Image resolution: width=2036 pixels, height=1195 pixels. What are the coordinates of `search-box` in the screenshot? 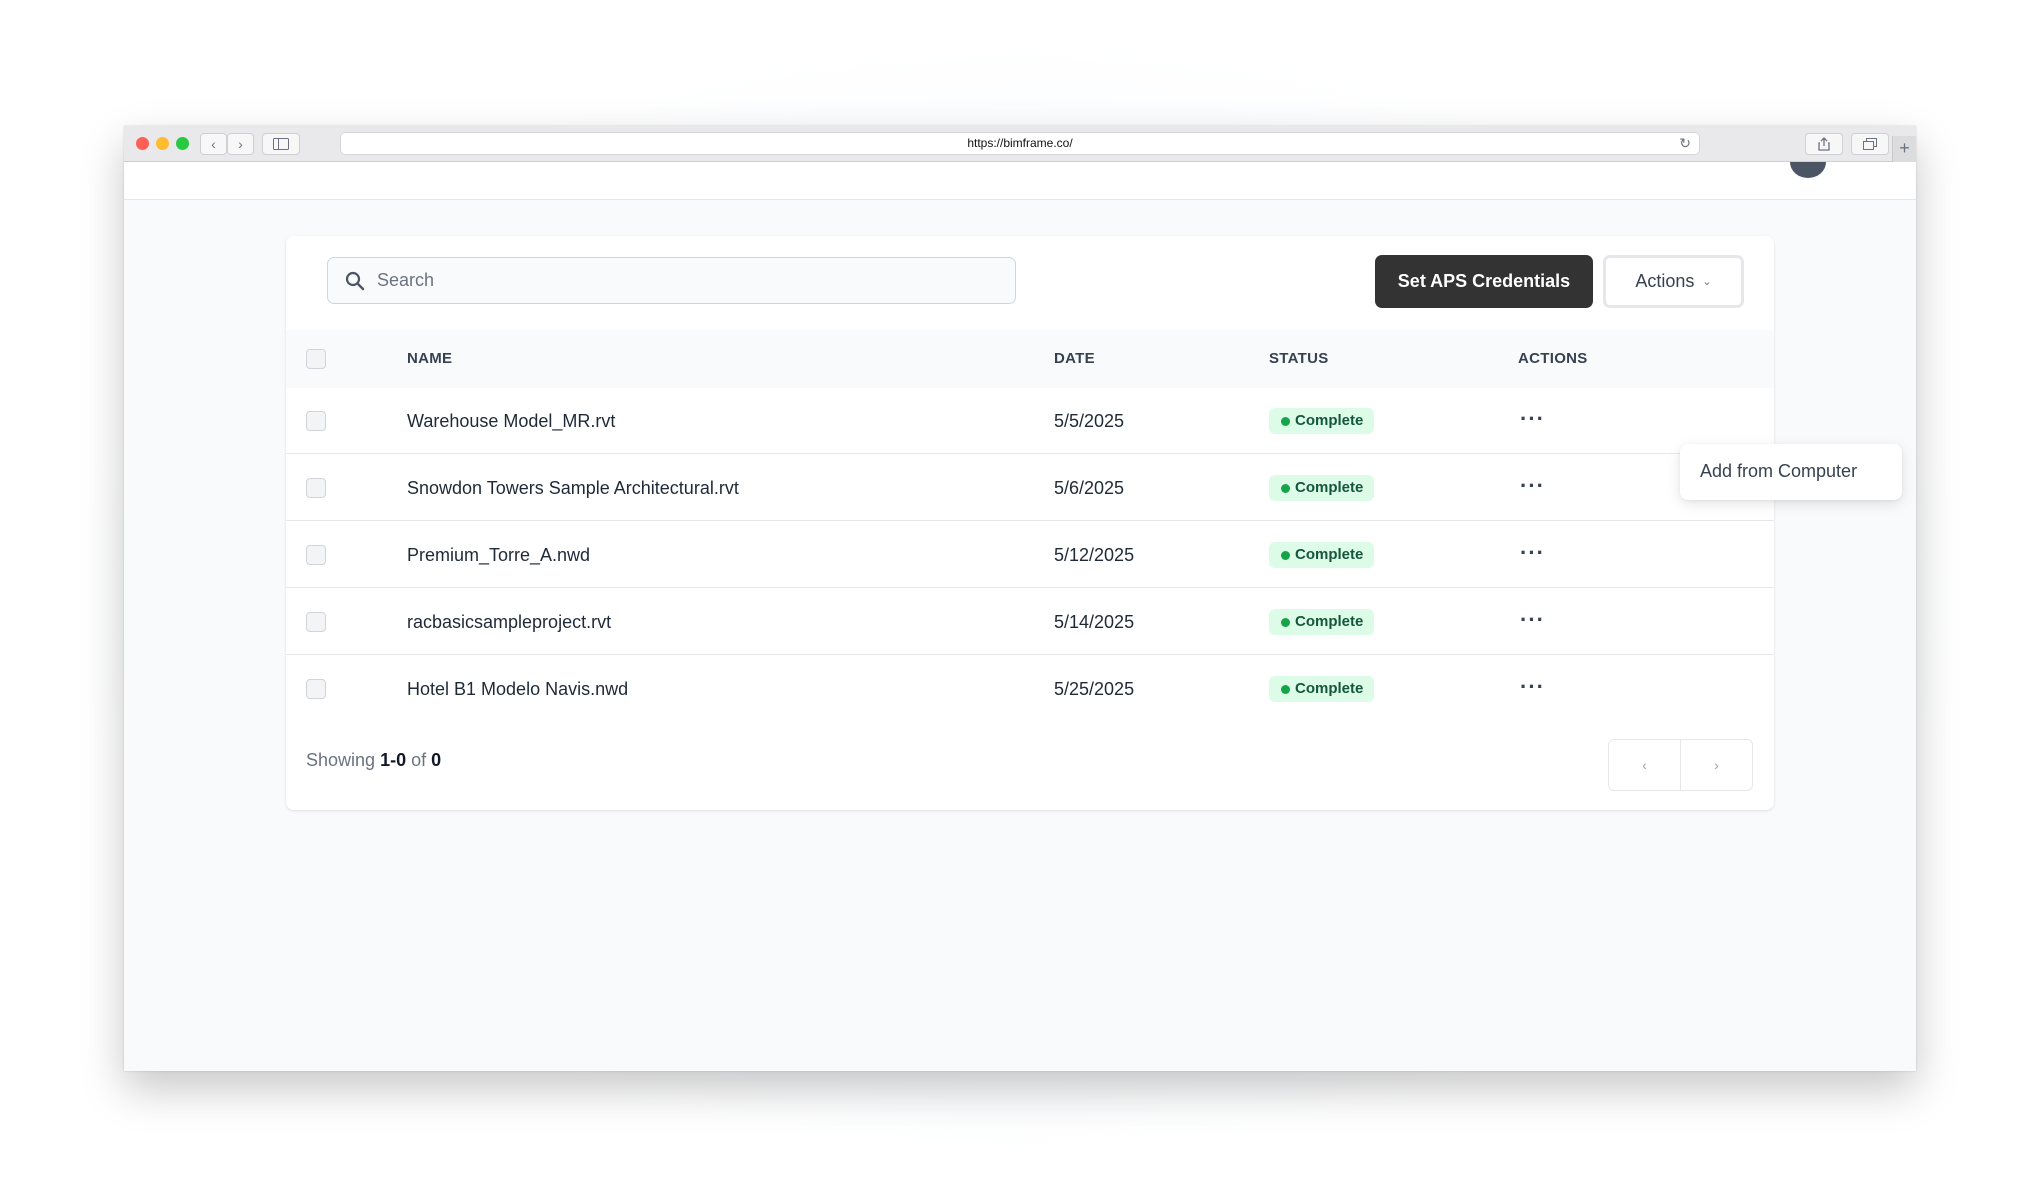 It's located at (671, 280).